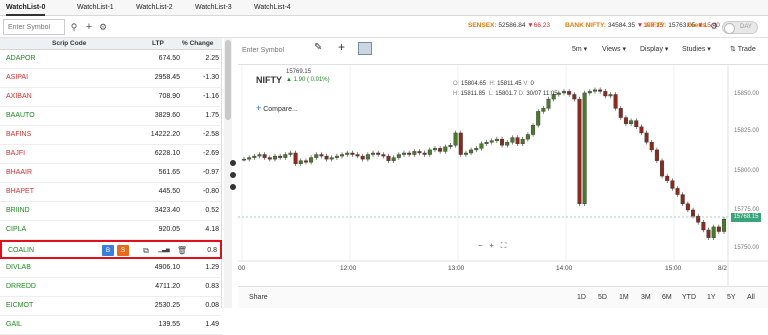 This screenshot has height=335, width=768. What do you see at coordinates (689, 297) in the screenshot?
I see `range-ytd: YTD` at bounding box center [689, 297].